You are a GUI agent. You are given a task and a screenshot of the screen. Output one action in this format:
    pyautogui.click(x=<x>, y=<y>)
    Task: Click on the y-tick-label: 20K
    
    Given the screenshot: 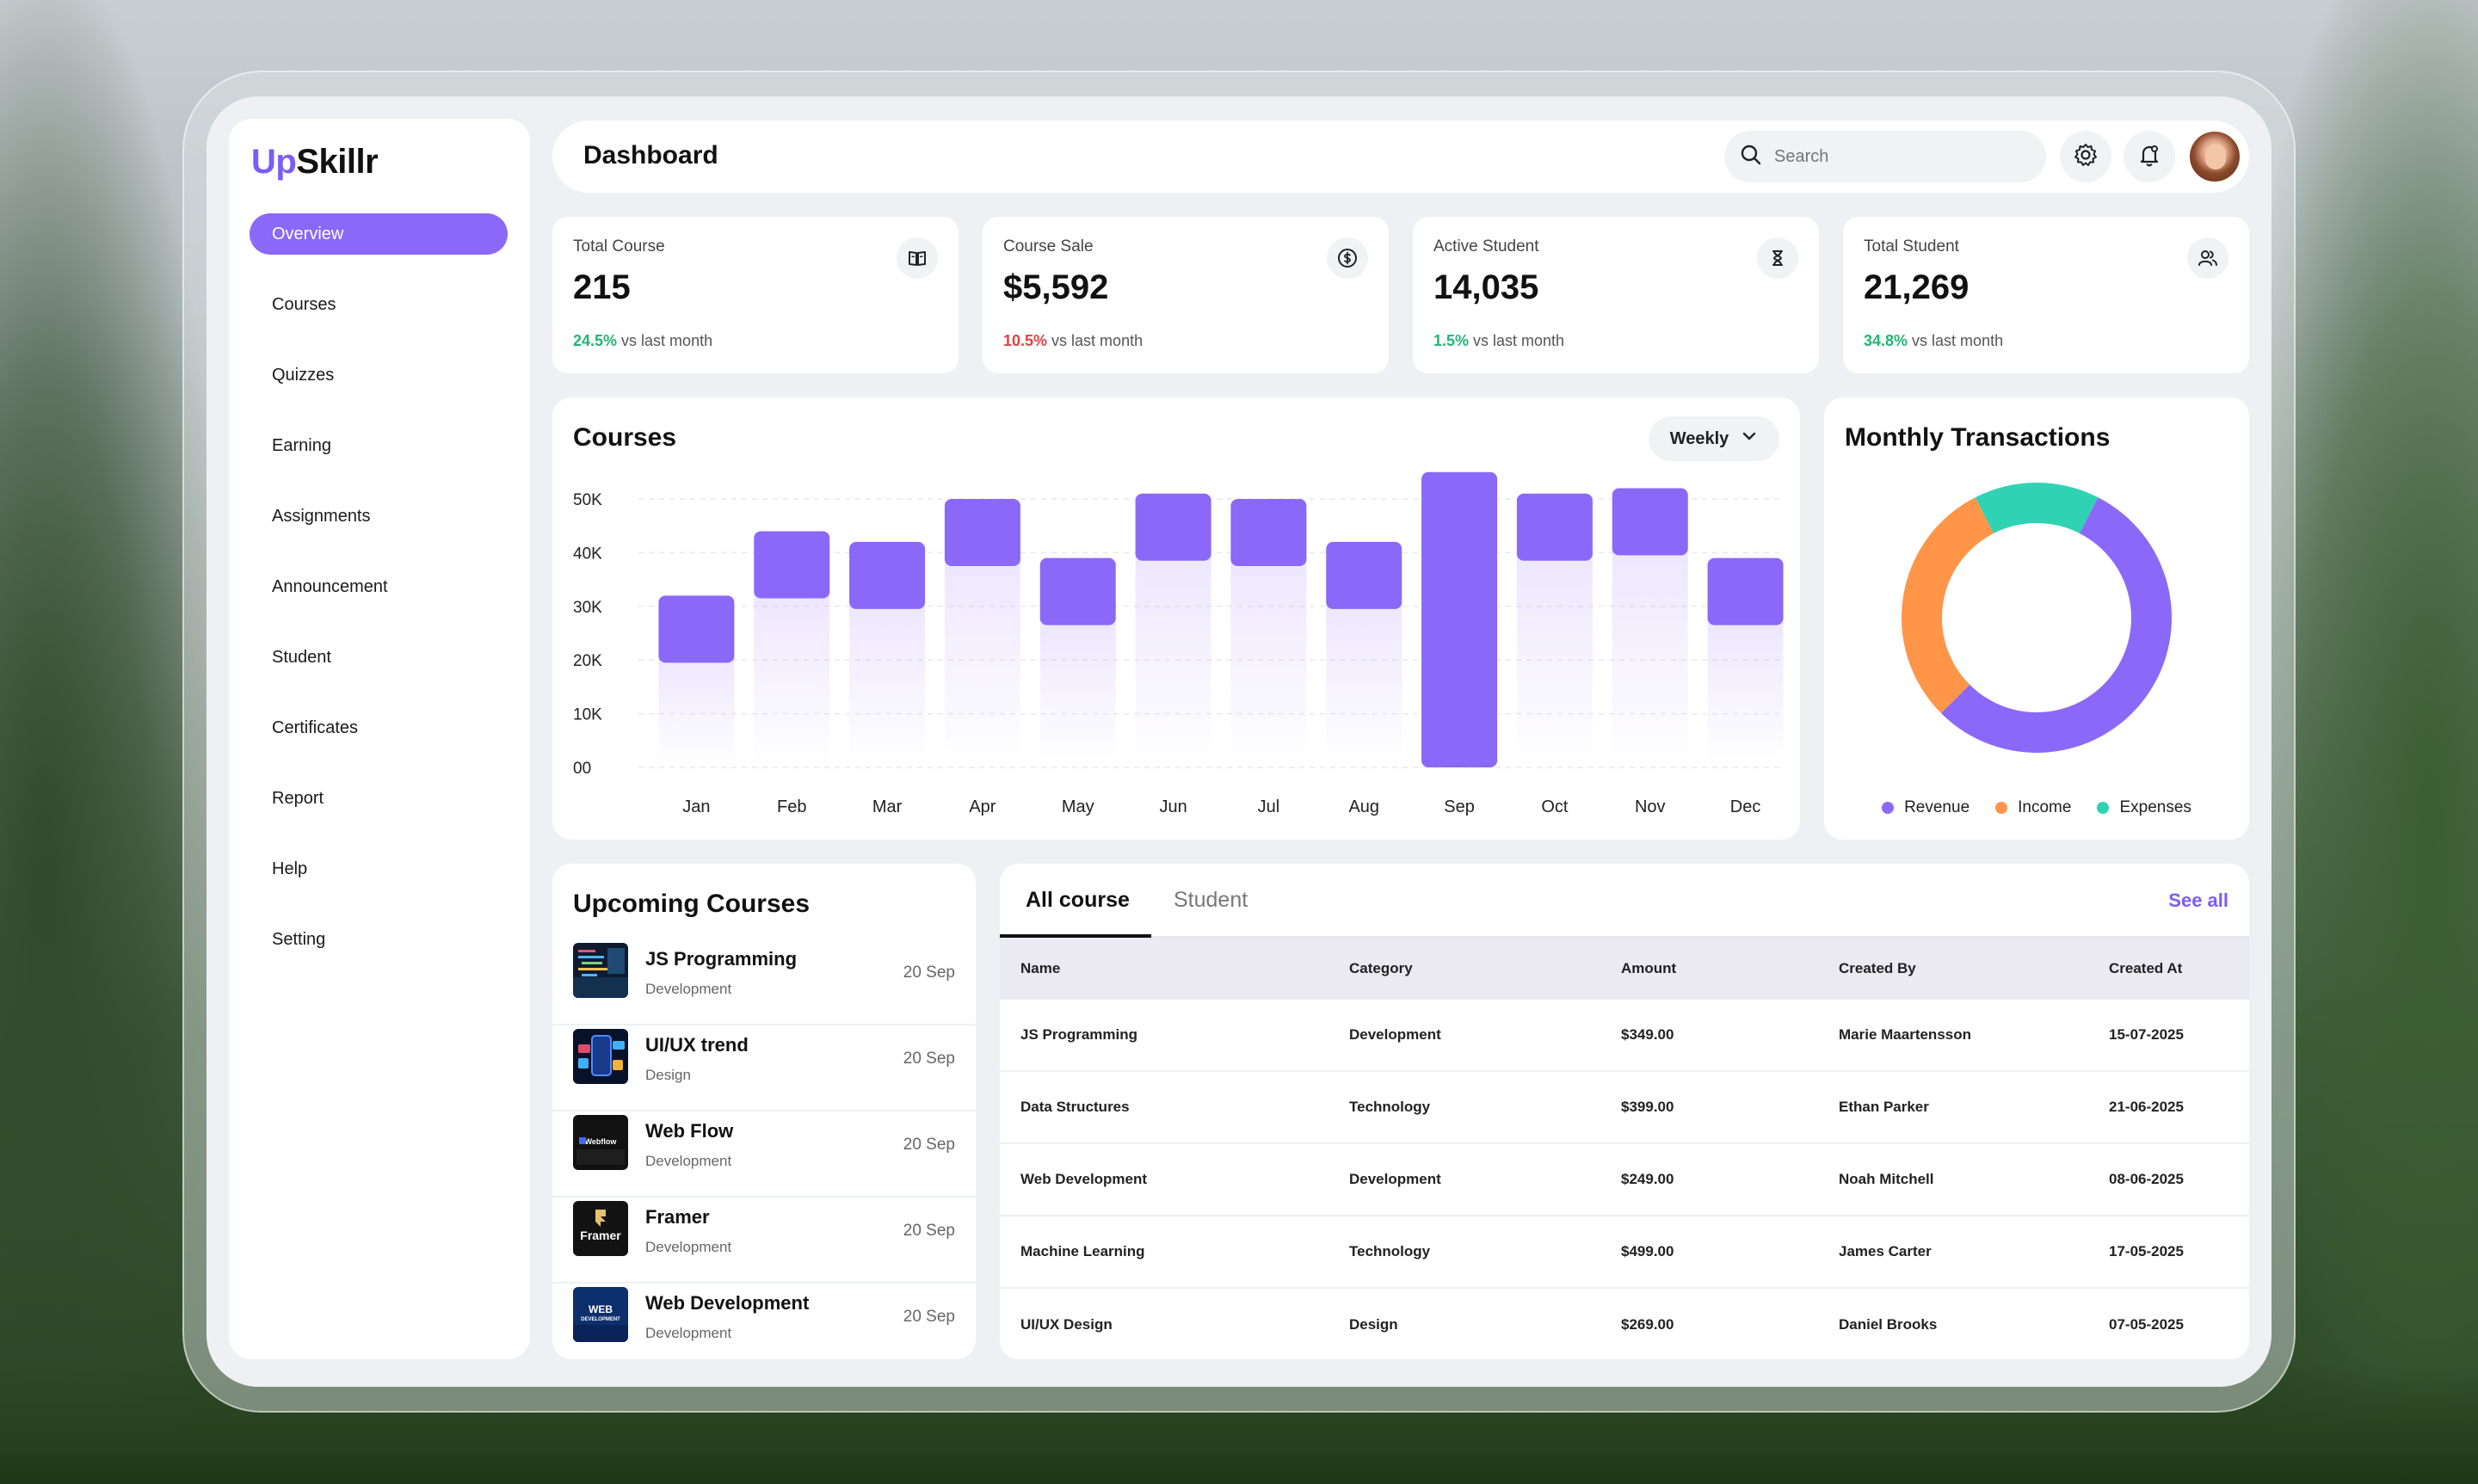 What is the action you would take?
    pyautogui.click(x=587, y=661)
    